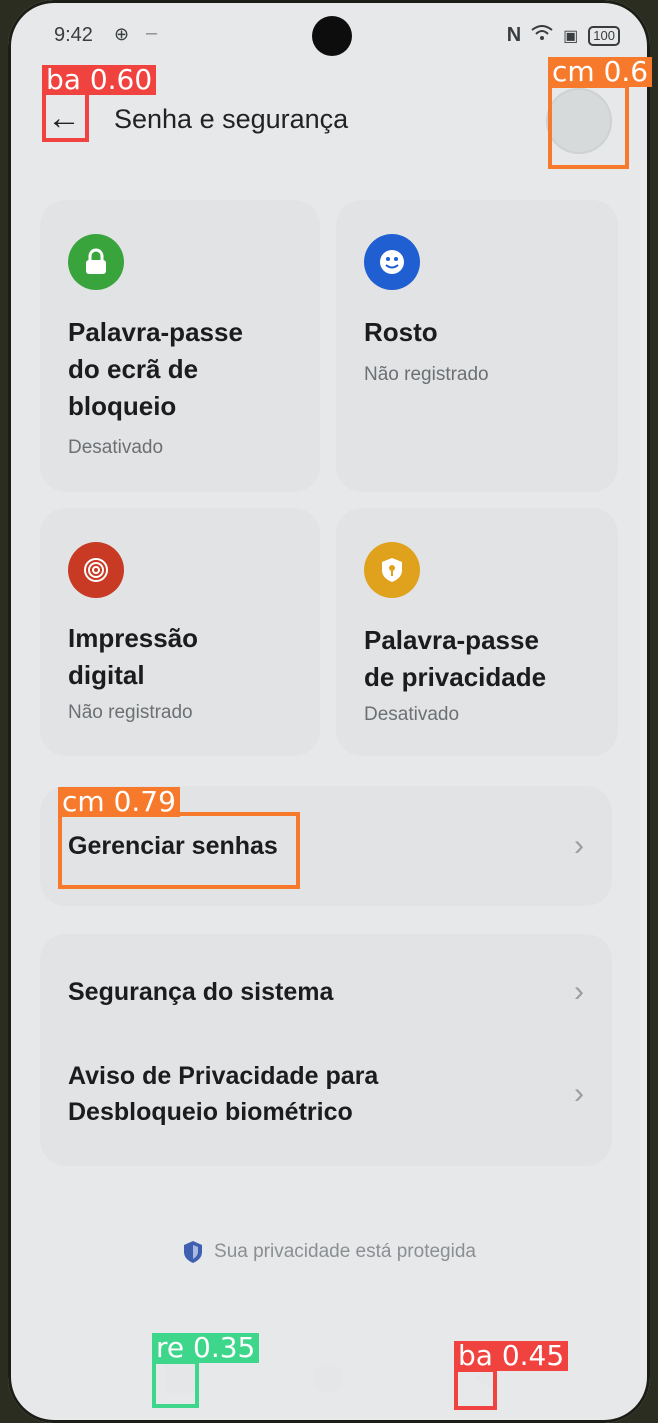  I want to click on page-title: Senha e segurança, so click(231, 119).